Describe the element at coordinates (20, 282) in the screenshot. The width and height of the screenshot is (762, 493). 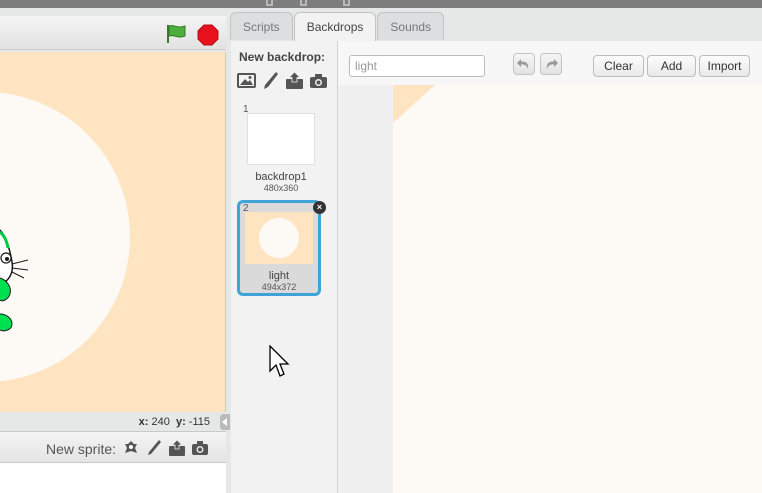
I see `cat-sprite-icon` at that location.